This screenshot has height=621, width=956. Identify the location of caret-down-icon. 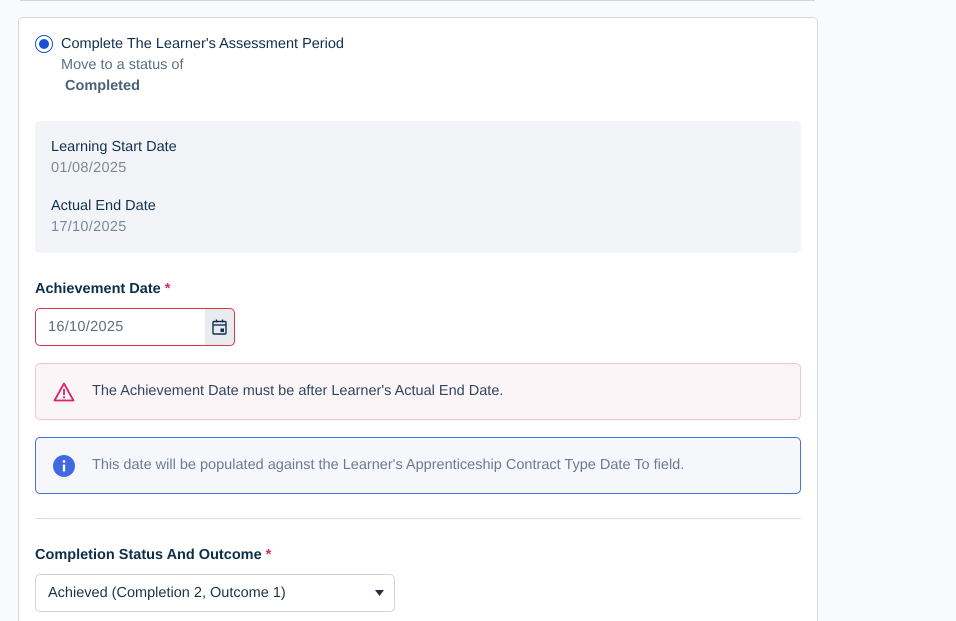
(379, 593).